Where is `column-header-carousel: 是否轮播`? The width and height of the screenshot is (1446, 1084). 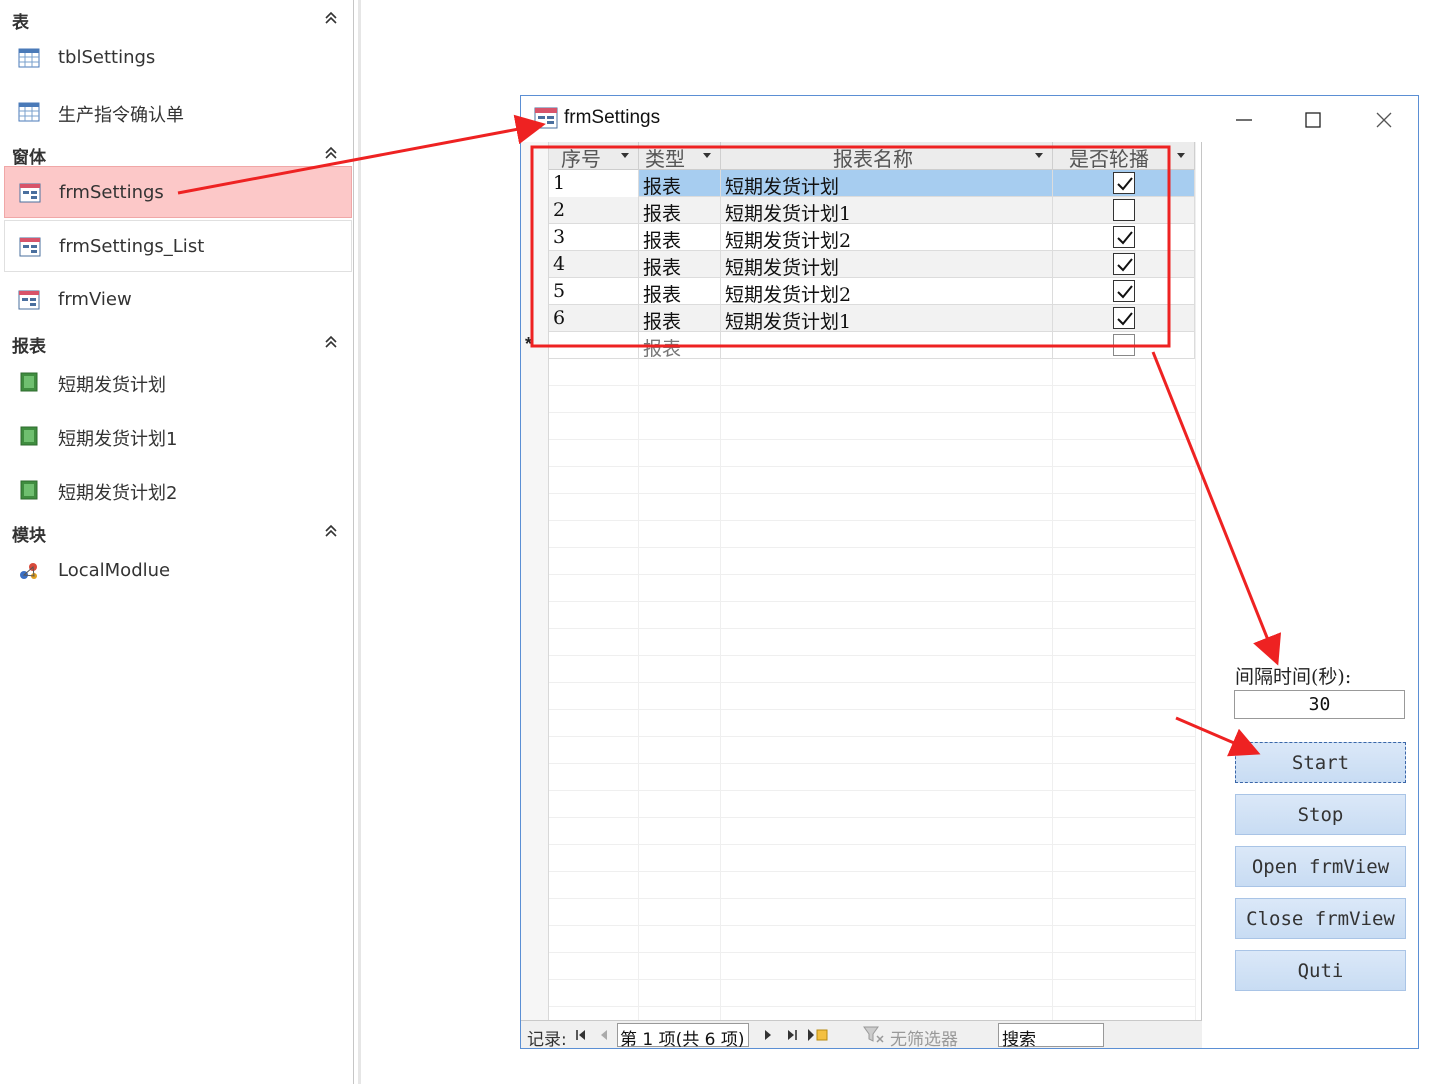
column-header-carousel: 是否轮播 is located at coordinates (1124, 156).